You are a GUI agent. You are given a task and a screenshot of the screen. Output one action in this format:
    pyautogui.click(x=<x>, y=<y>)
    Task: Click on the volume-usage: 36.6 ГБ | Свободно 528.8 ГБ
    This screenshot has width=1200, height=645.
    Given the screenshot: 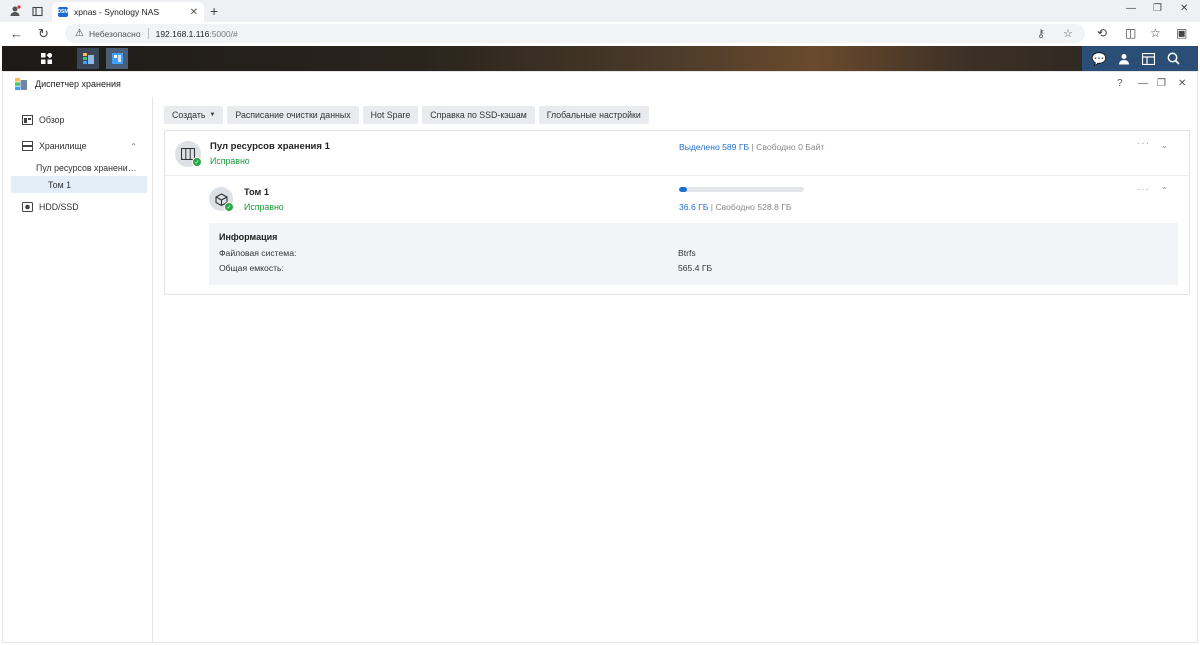 What is the action you would take?
    pyautogui.click(x=735, y=207)
    